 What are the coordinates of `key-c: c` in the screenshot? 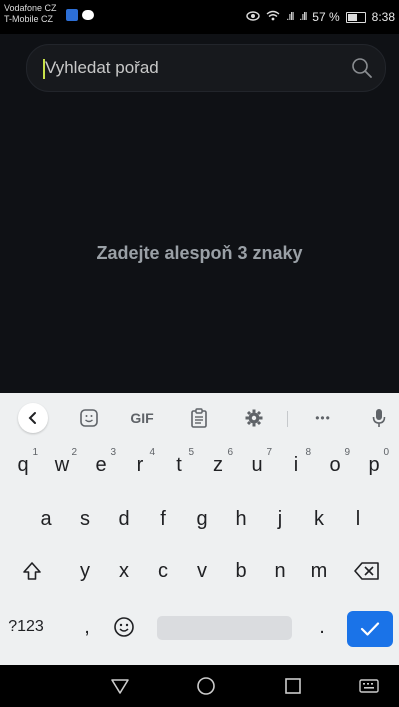 It's located at (163, 571).